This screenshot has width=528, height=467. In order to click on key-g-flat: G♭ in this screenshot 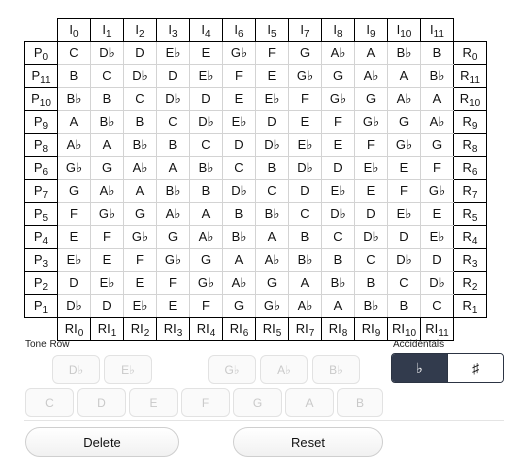, I will do `click(232, 369)`.